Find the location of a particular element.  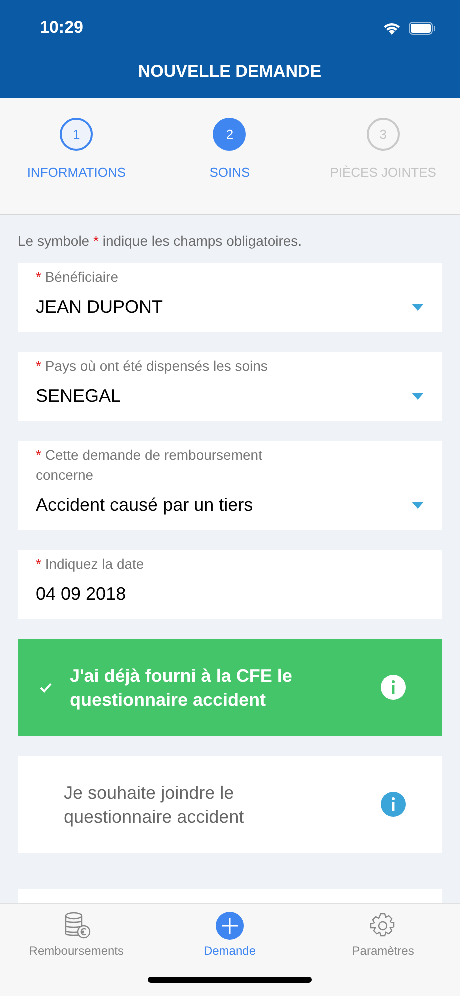

plus-icon is located at coordinates (230, 926).